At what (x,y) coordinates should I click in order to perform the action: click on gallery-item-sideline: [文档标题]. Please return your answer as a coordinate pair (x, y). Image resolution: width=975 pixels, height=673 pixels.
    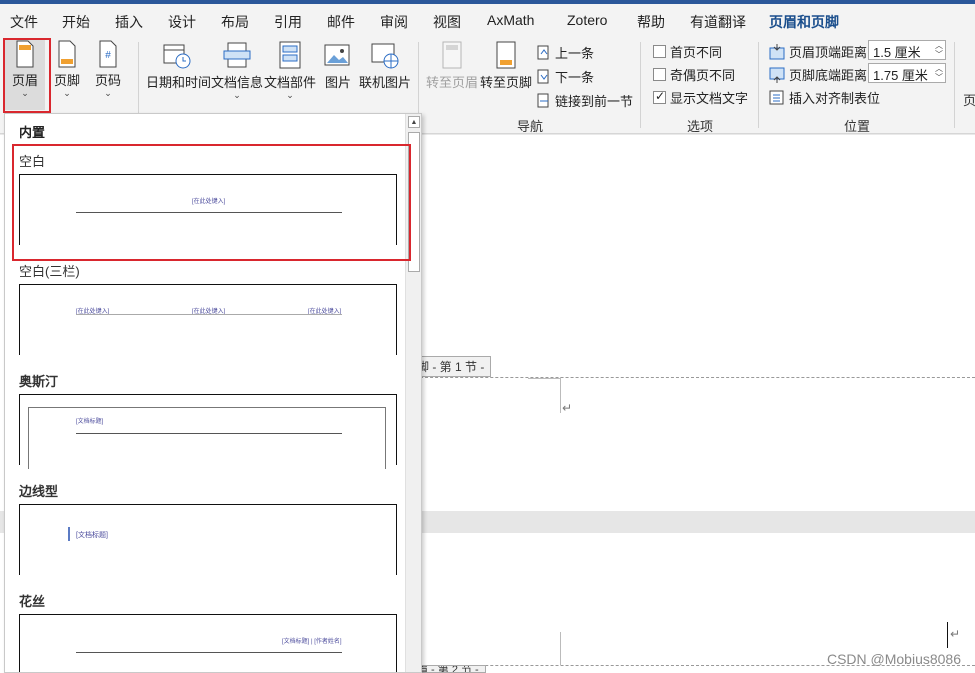
    Looking at the image, I should click on (208, 539).